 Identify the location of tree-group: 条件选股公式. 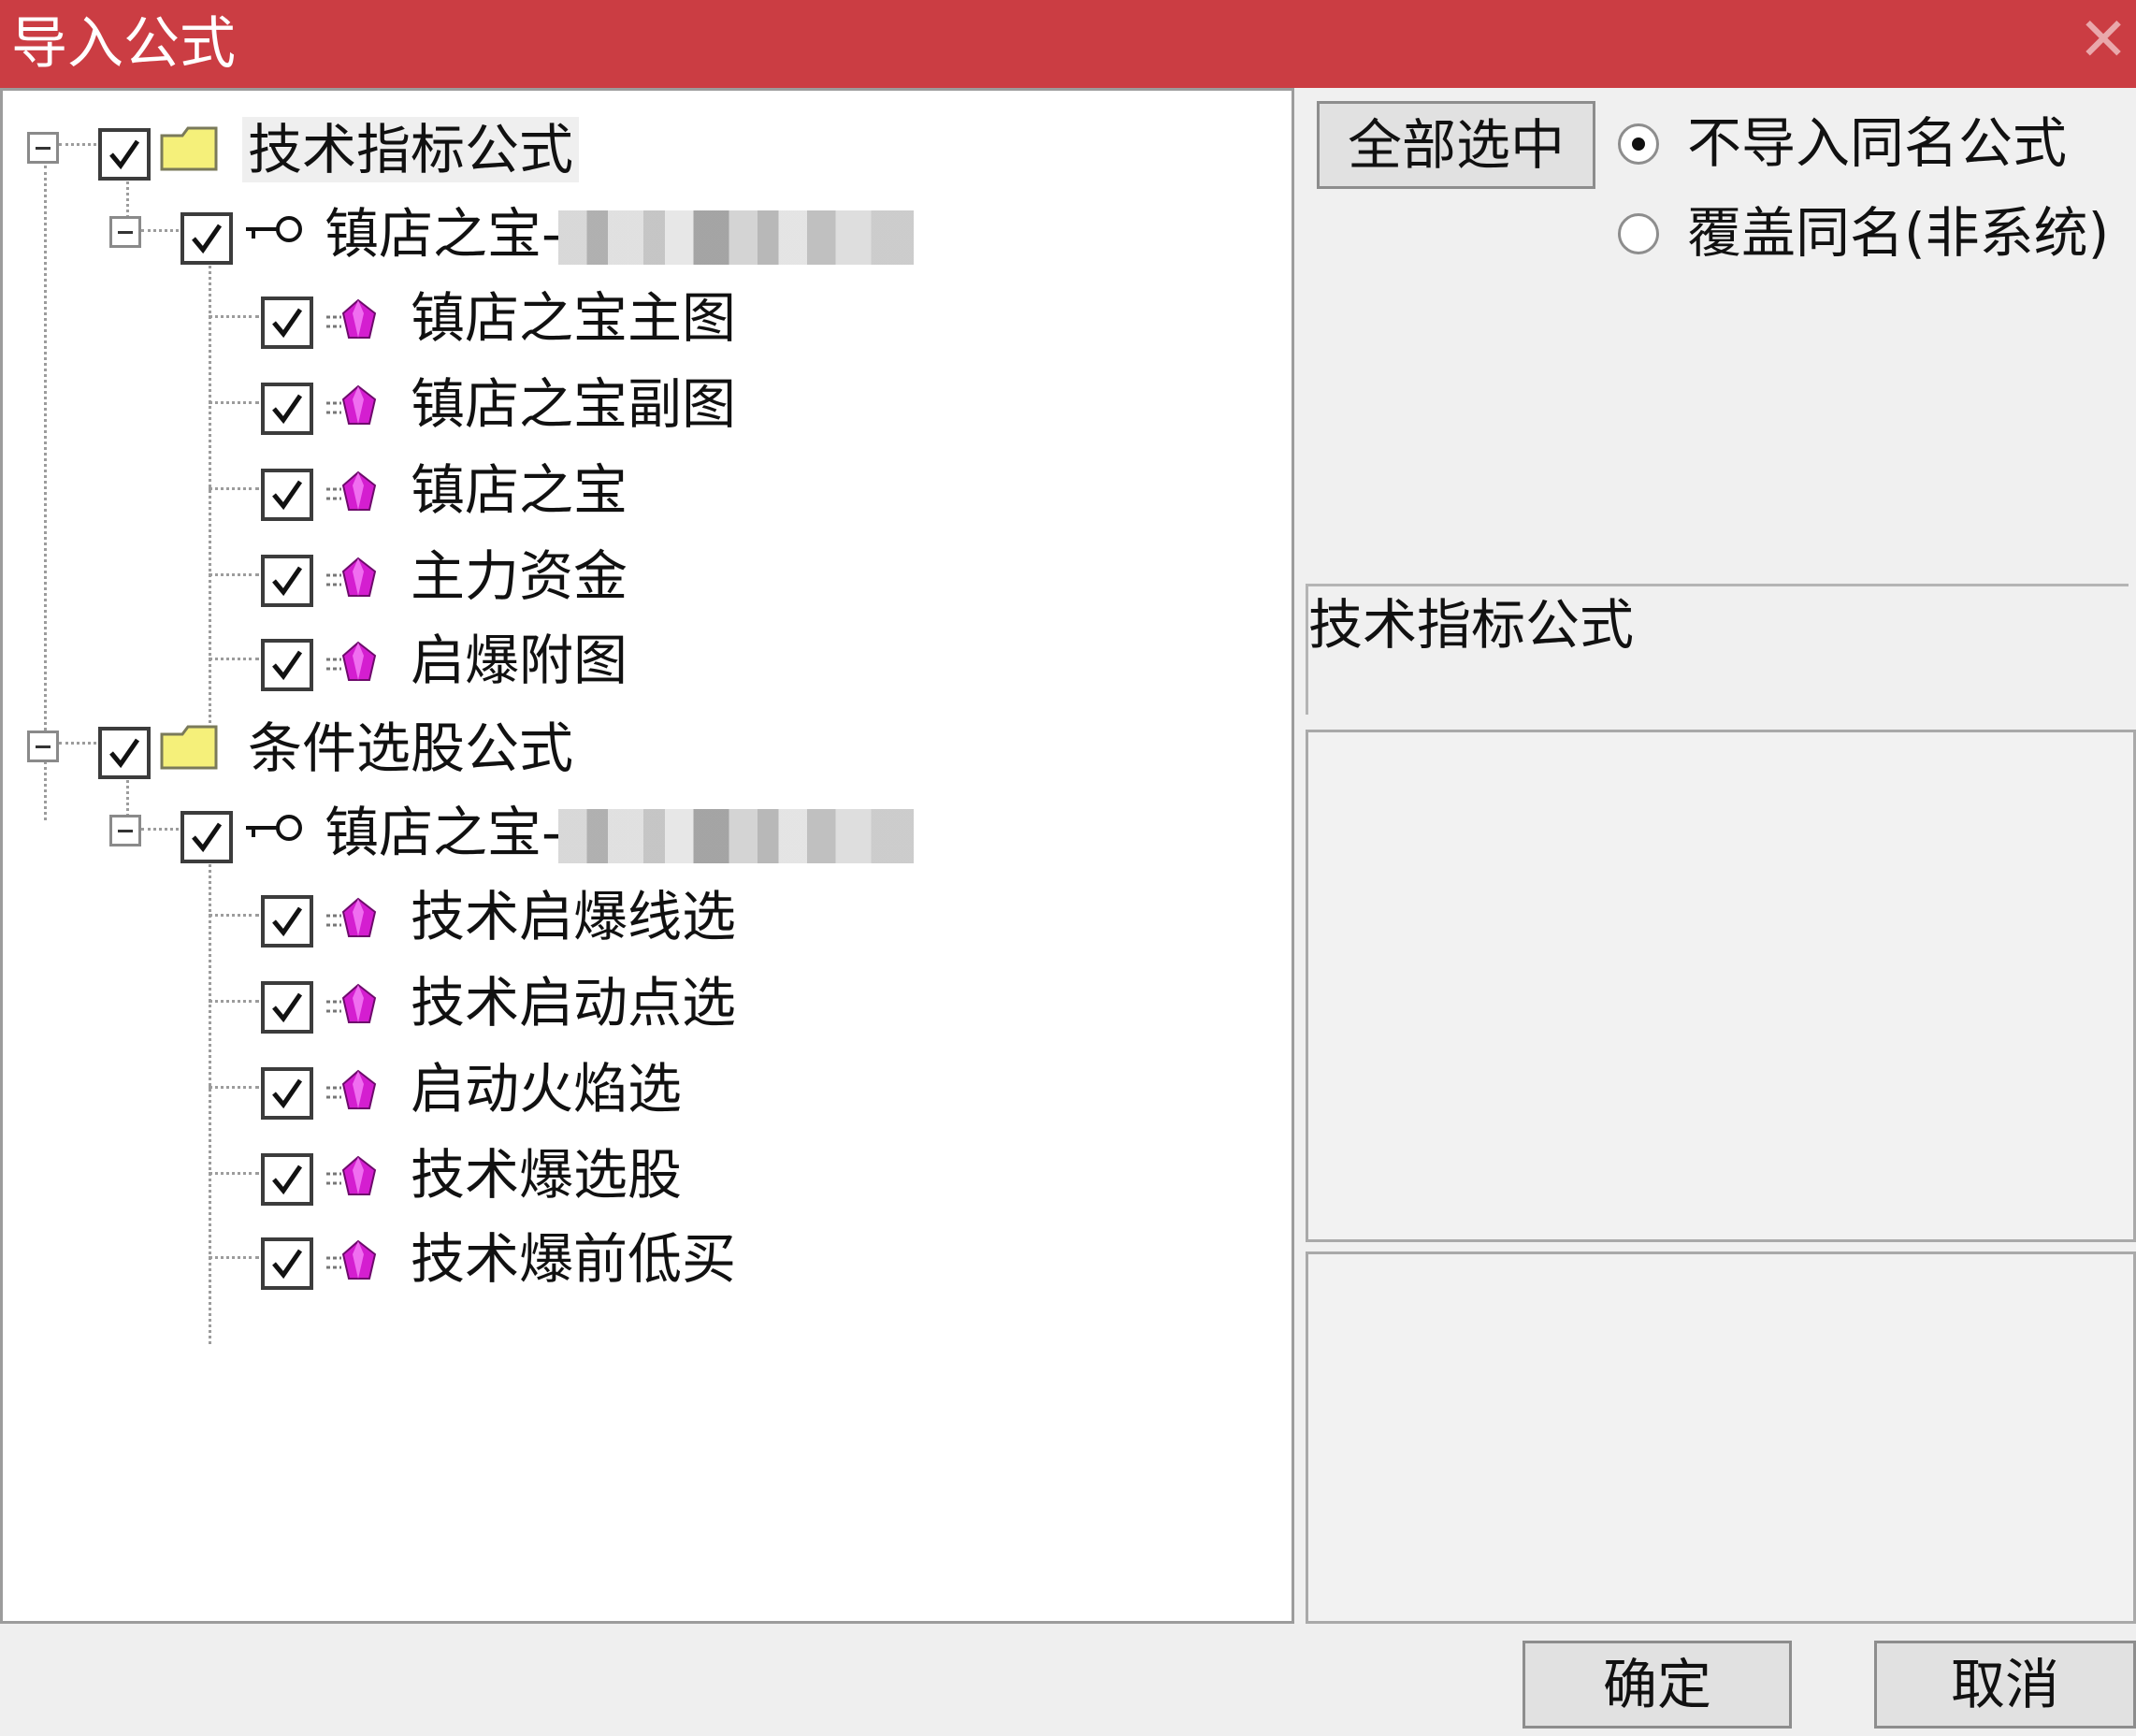
(317, 745).